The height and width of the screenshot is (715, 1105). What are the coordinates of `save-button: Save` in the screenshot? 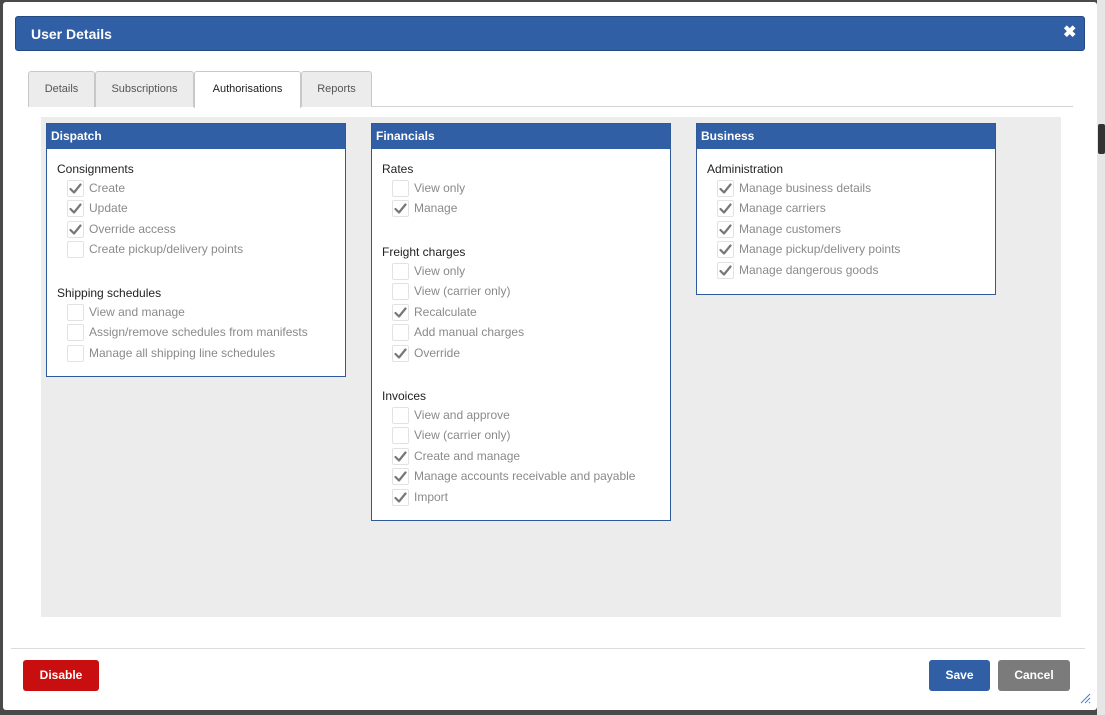 It's located at (959, 675).